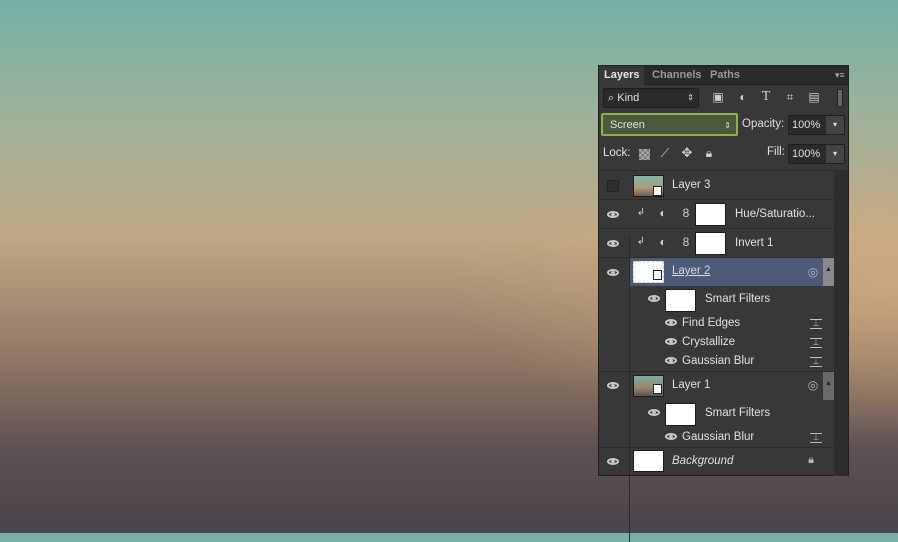 The image size is (898, 542). I want to click on shape-filter-icon: ⌗, so click(790, 97).